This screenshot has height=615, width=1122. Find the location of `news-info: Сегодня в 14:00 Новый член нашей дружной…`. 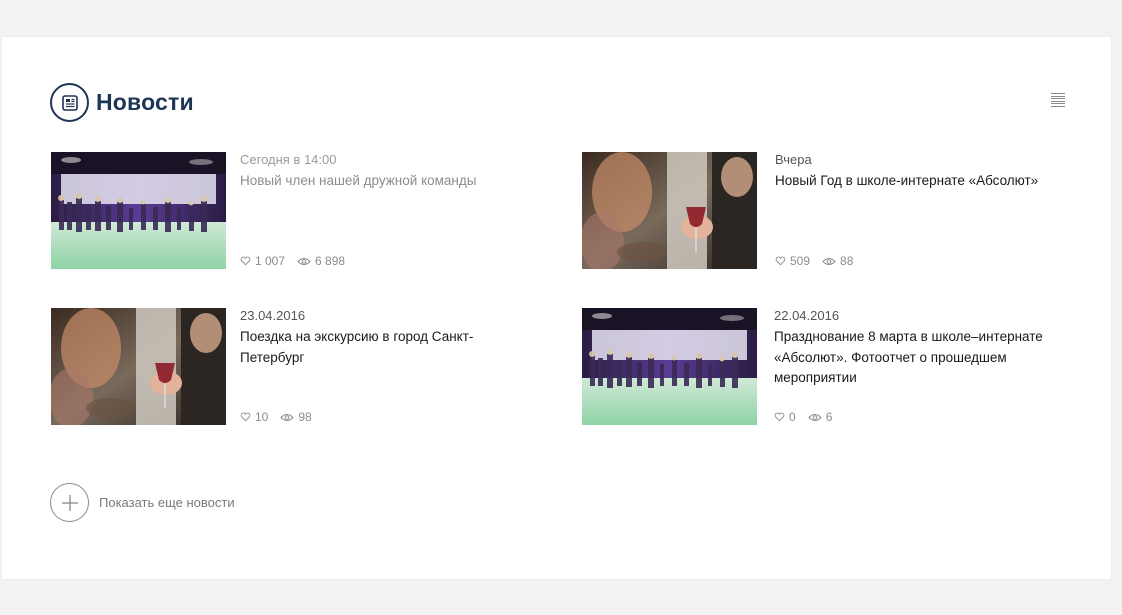

news-info: Сегодня в 14:00 Новый член нашей дружной… is located at coordinates (395, 211).